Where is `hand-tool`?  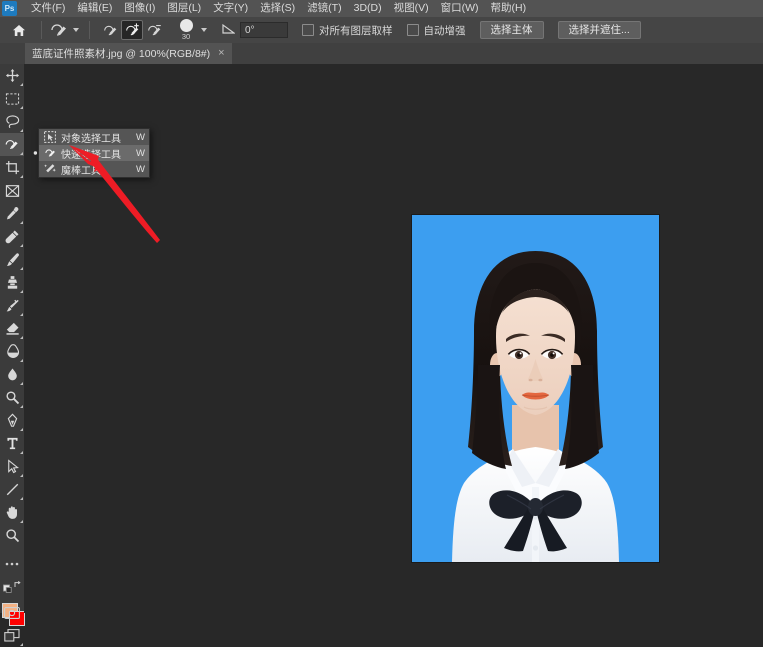
hand-tool is located at coordinates (12, 512).